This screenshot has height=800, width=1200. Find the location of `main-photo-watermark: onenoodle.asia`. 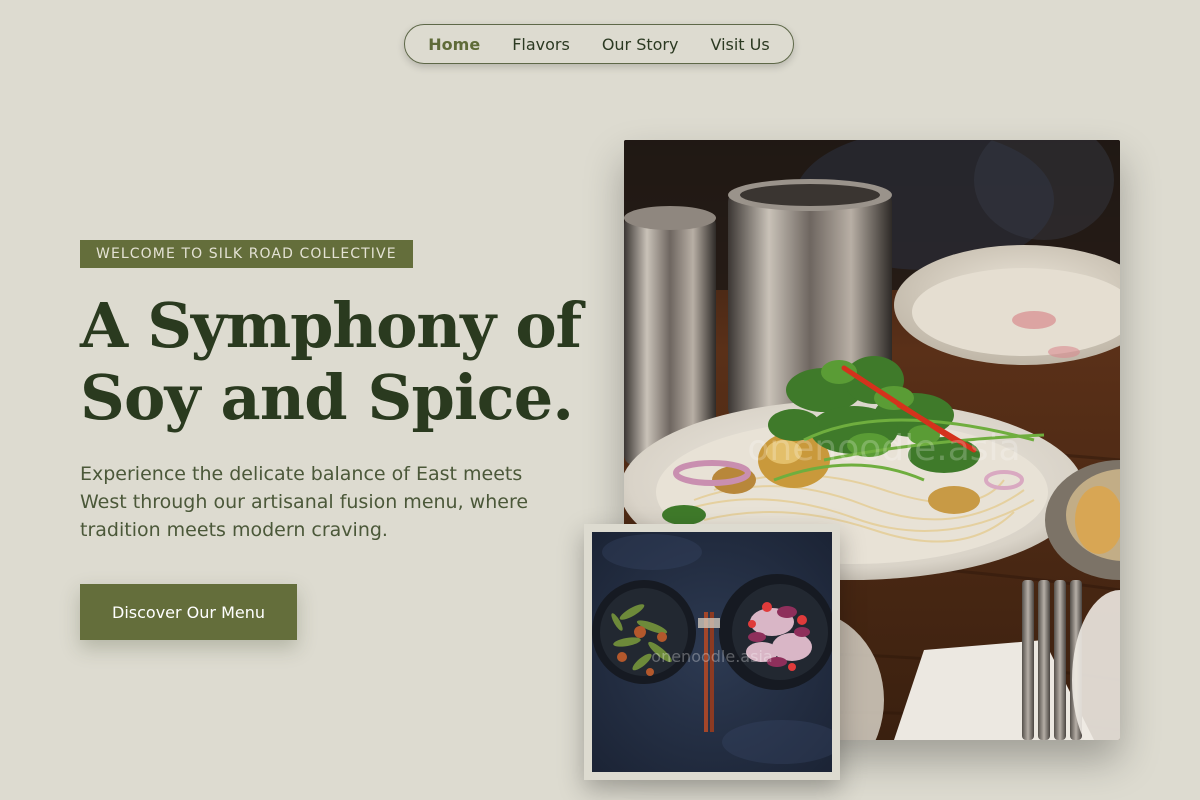

main-photo-watermark: onenoodle.asia is located at coordinates (883, 448).